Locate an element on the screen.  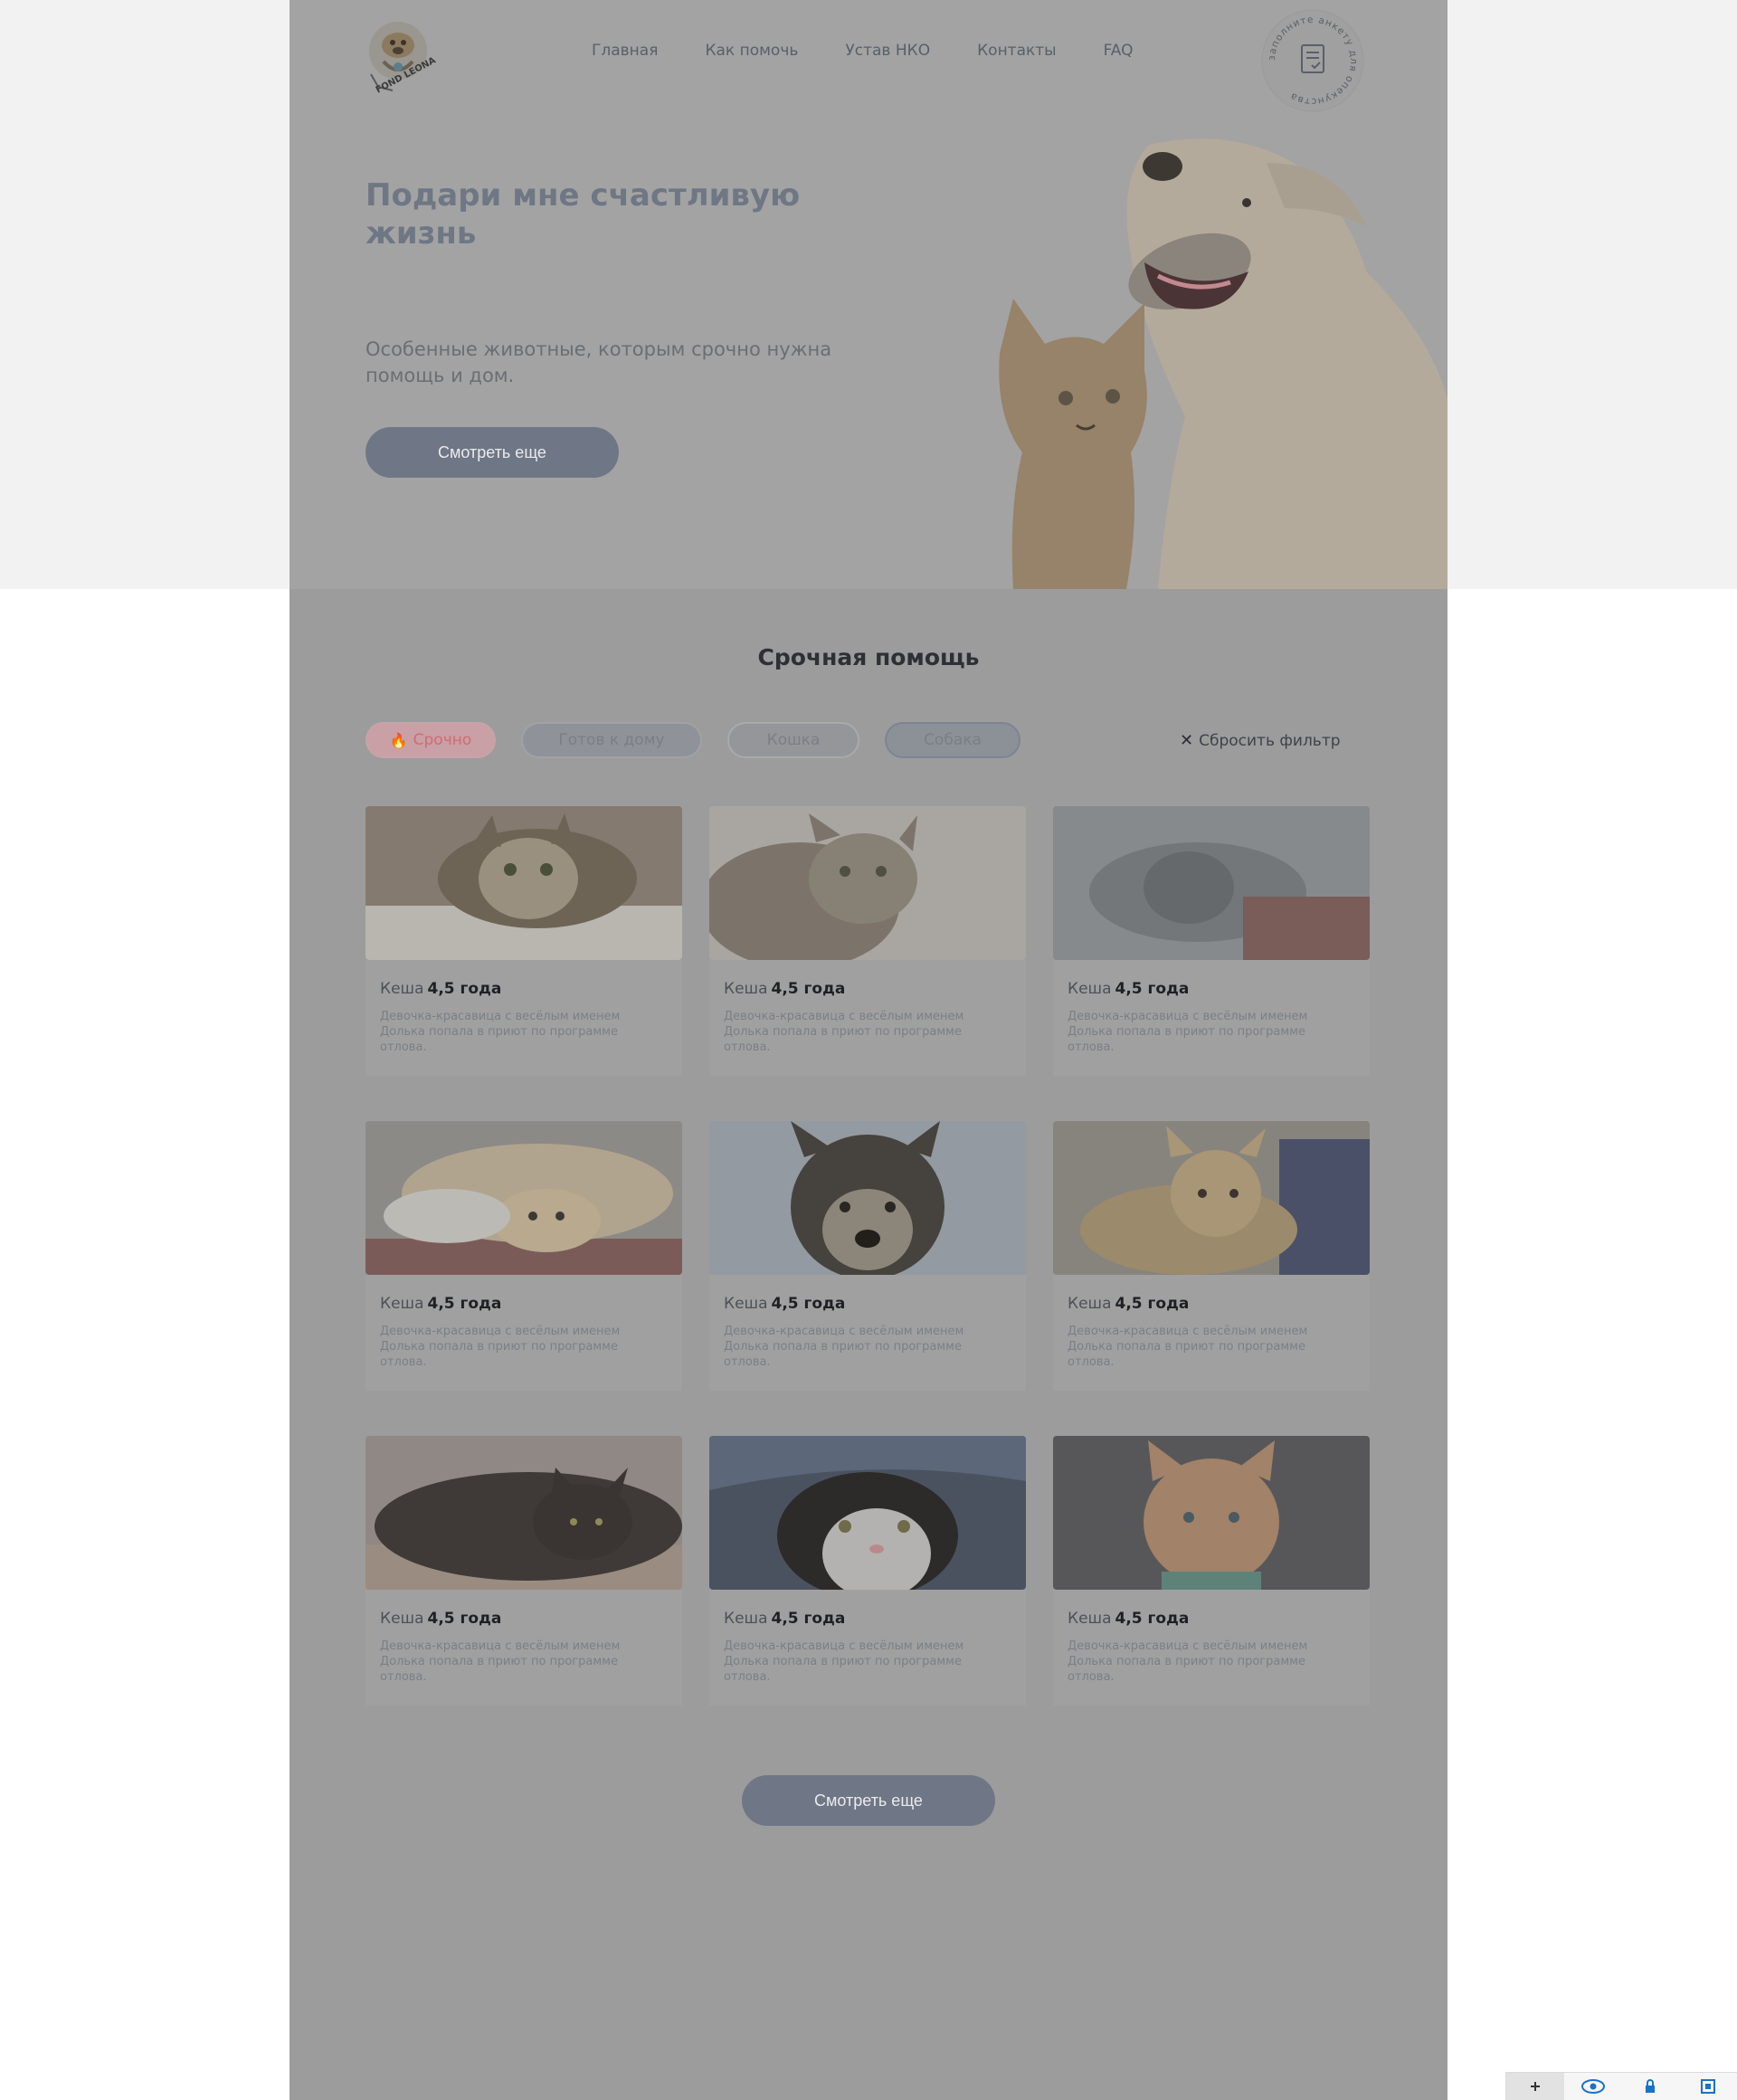
grey-dog-photo is located at coordinates (1211, 883).